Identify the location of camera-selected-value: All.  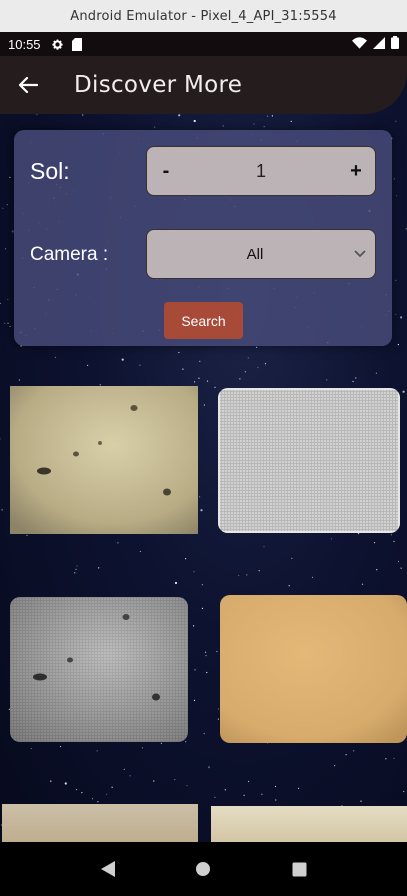
(255, 254).